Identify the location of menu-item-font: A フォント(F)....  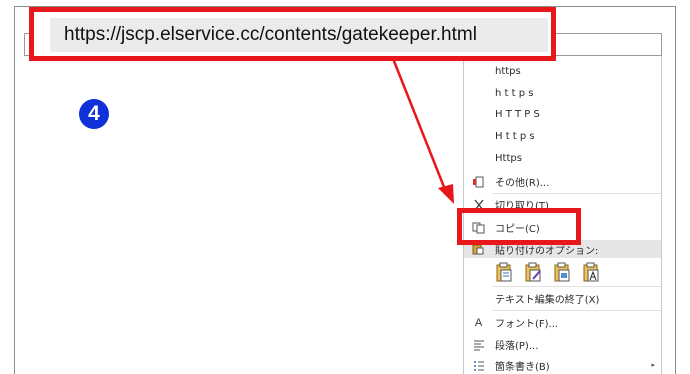
(562, 322).